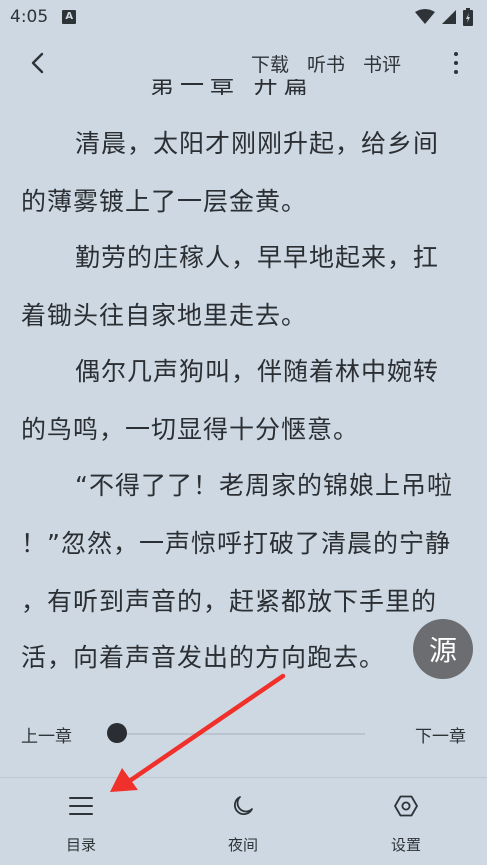 The width and height of the screenshot is (487, 865). What do you see at coordinates (242, 845) in the screenshot?
I see `menu-item-label: 夜间` at bounding box center [242, 845].